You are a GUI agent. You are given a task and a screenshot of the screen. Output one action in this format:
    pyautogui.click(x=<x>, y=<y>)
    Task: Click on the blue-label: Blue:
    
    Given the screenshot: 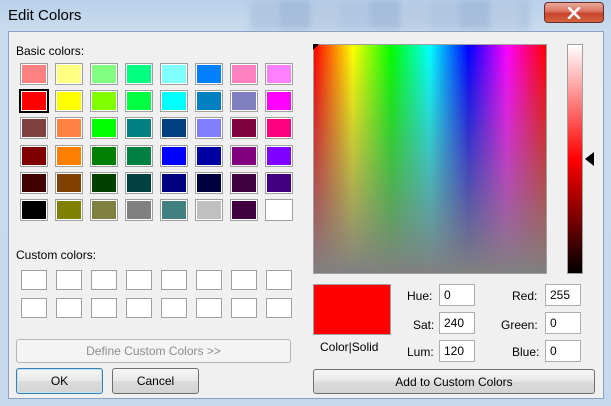 What is the action you would take?
    pyautogui.click(x=526, y=352)
    